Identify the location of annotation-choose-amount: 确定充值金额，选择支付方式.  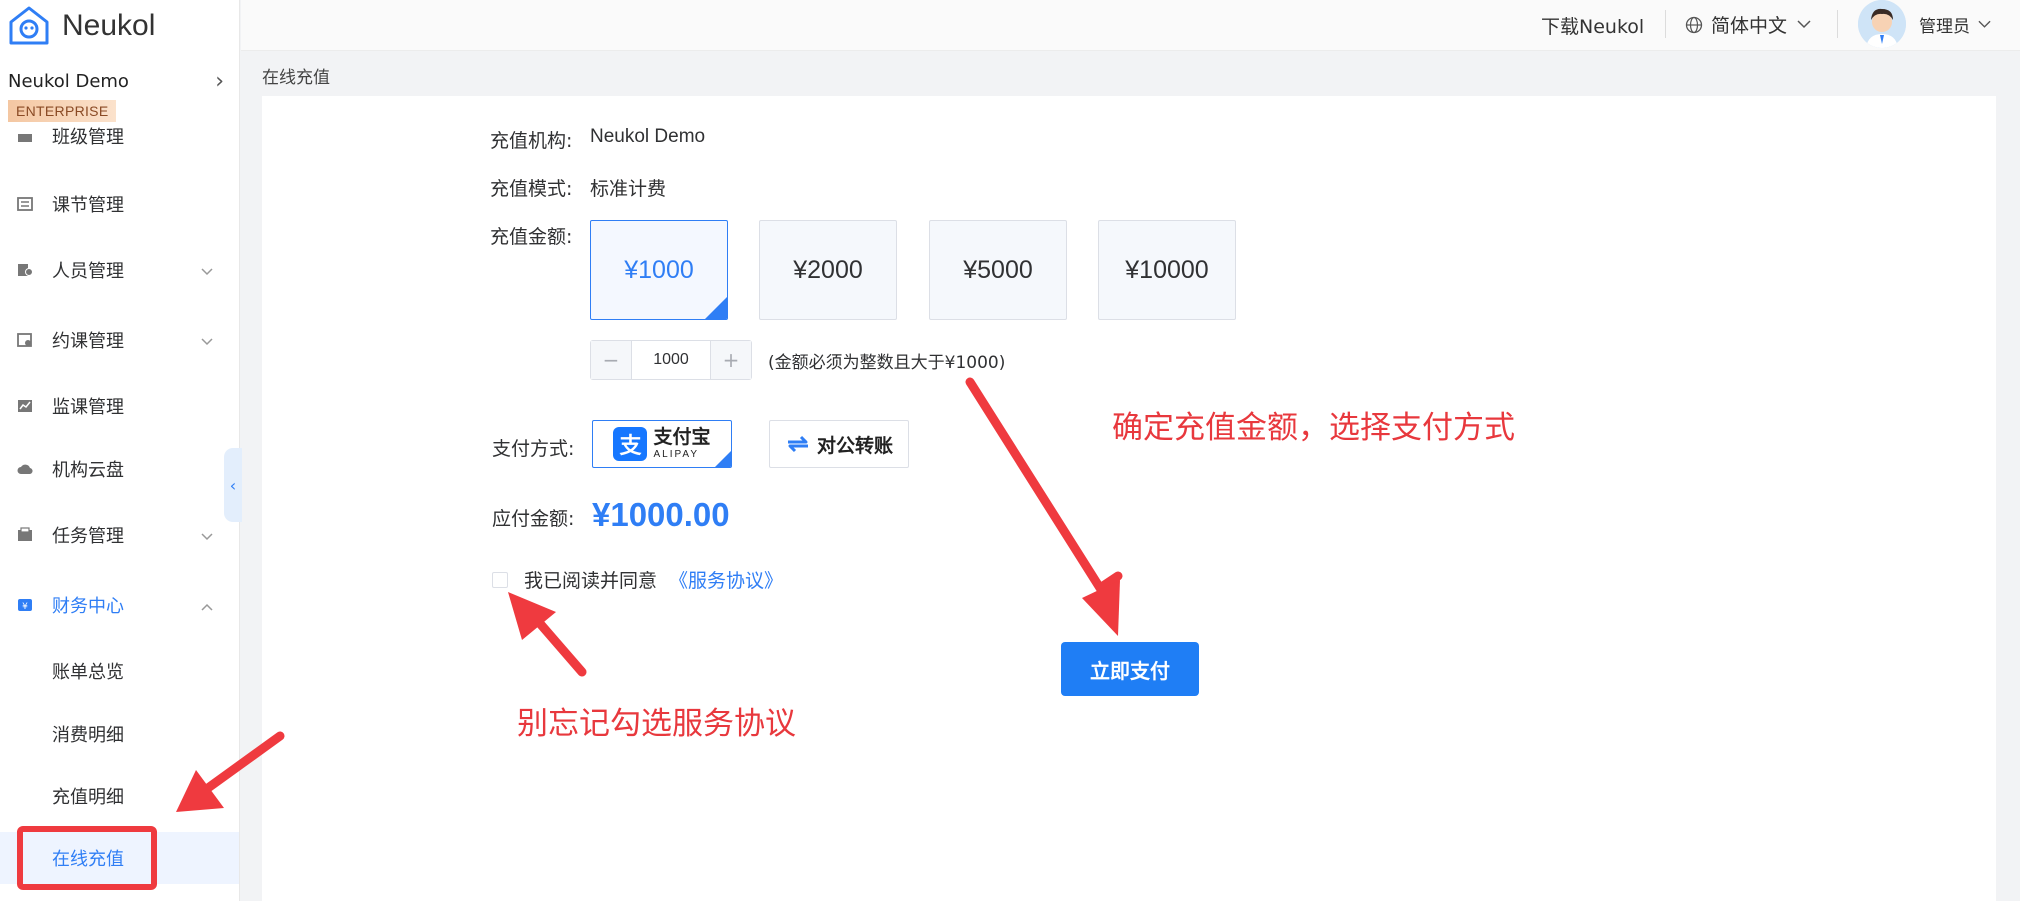
(1313, 428).